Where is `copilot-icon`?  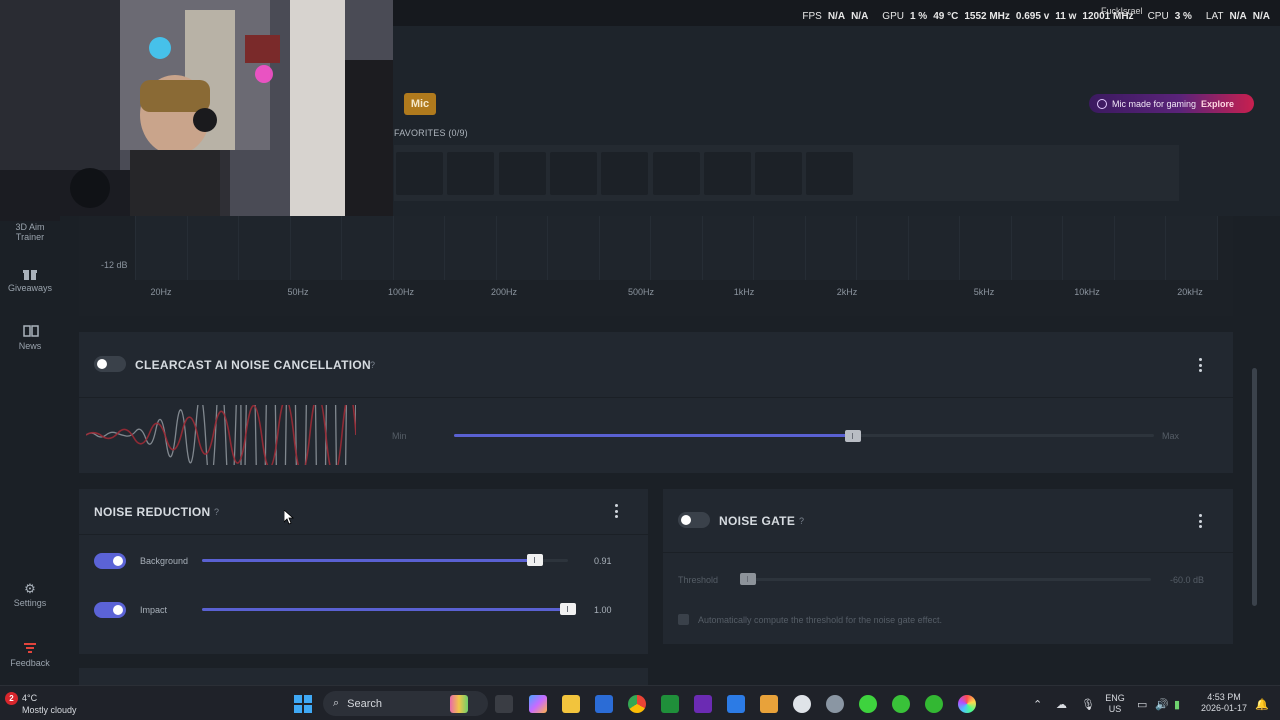 copilot-icon is located at coordinates (538, 704).